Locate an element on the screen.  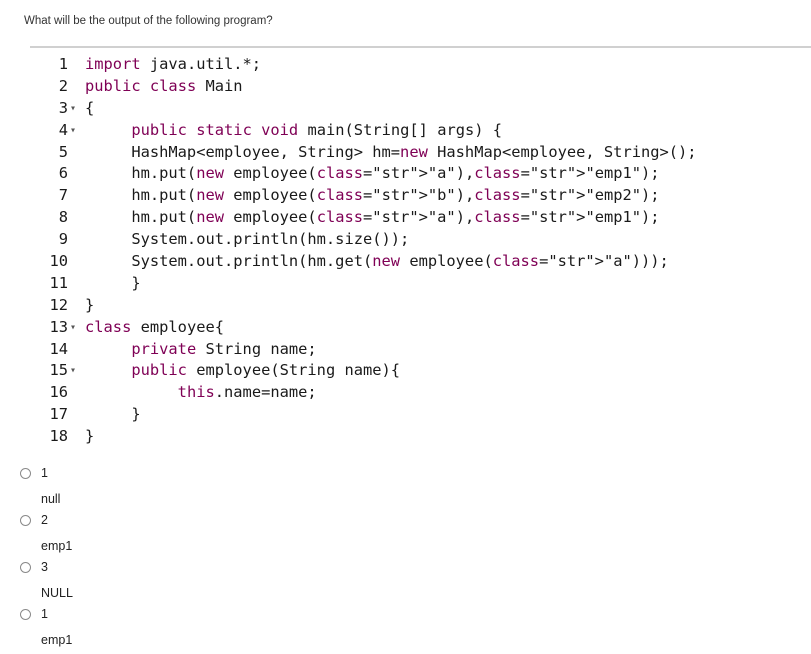
code-text: public employee(String name){ is located at coordinates (266, 370).